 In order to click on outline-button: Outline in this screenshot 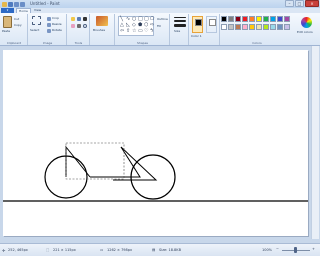, I will do `click(162, 19)`.